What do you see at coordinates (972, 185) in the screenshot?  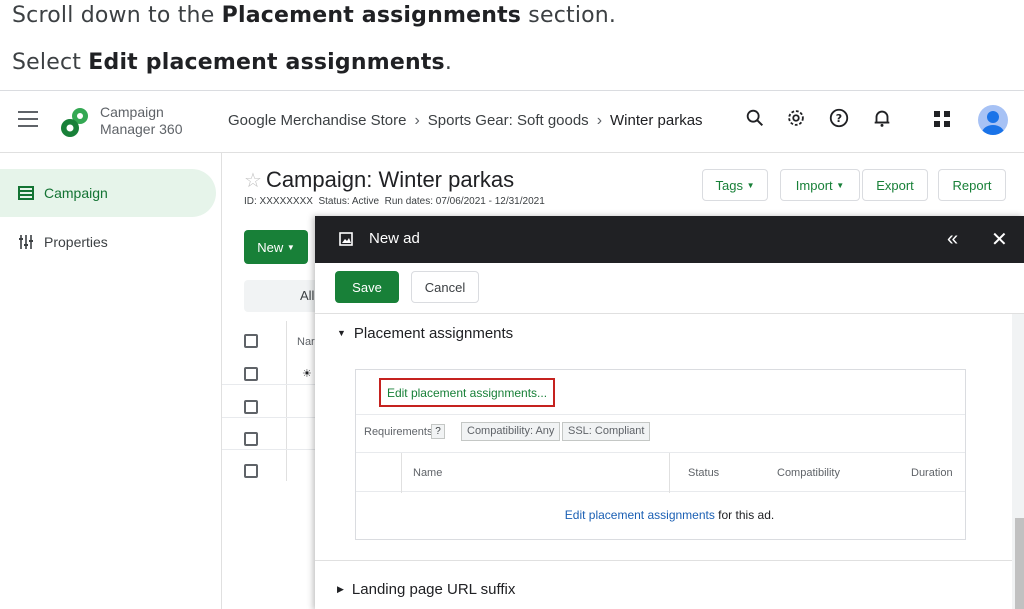 I see `report-button: Report` at bounding box center [972, 185].